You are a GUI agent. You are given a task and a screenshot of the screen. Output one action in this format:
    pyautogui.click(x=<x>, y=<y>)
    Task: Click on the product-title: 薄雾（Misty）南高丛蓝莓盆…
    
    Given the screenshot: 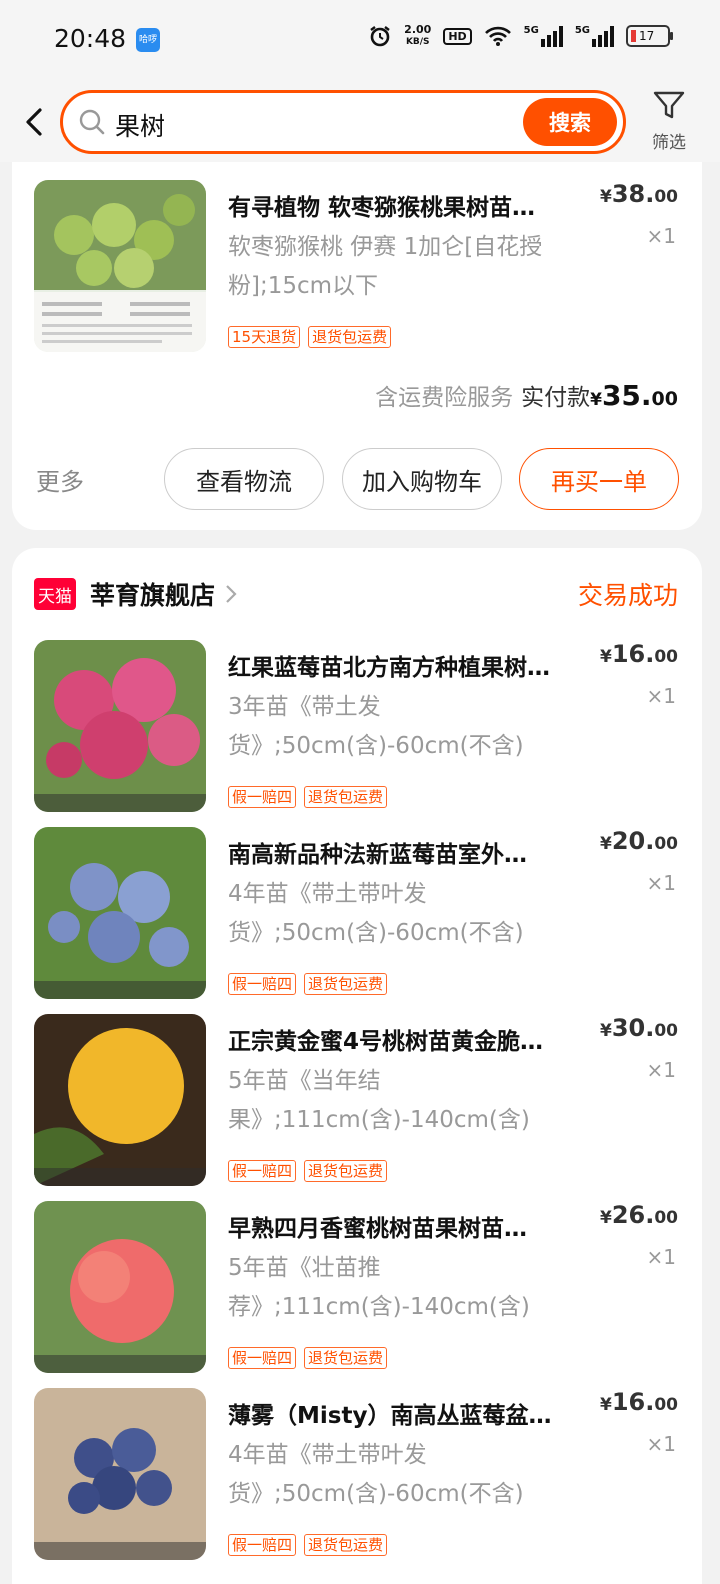 What is the action you would take?
    pyautogui.click(x=413, y=1413)
    